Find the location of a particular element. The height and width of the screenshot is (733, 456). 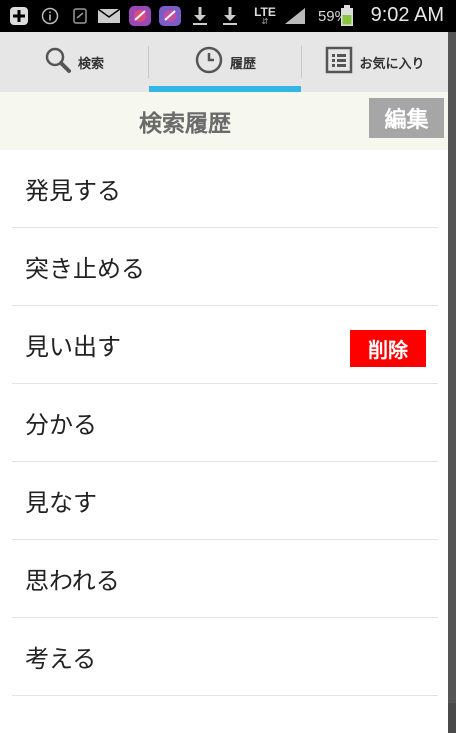

list-item: 発見する is located at coordinates (225, 189).